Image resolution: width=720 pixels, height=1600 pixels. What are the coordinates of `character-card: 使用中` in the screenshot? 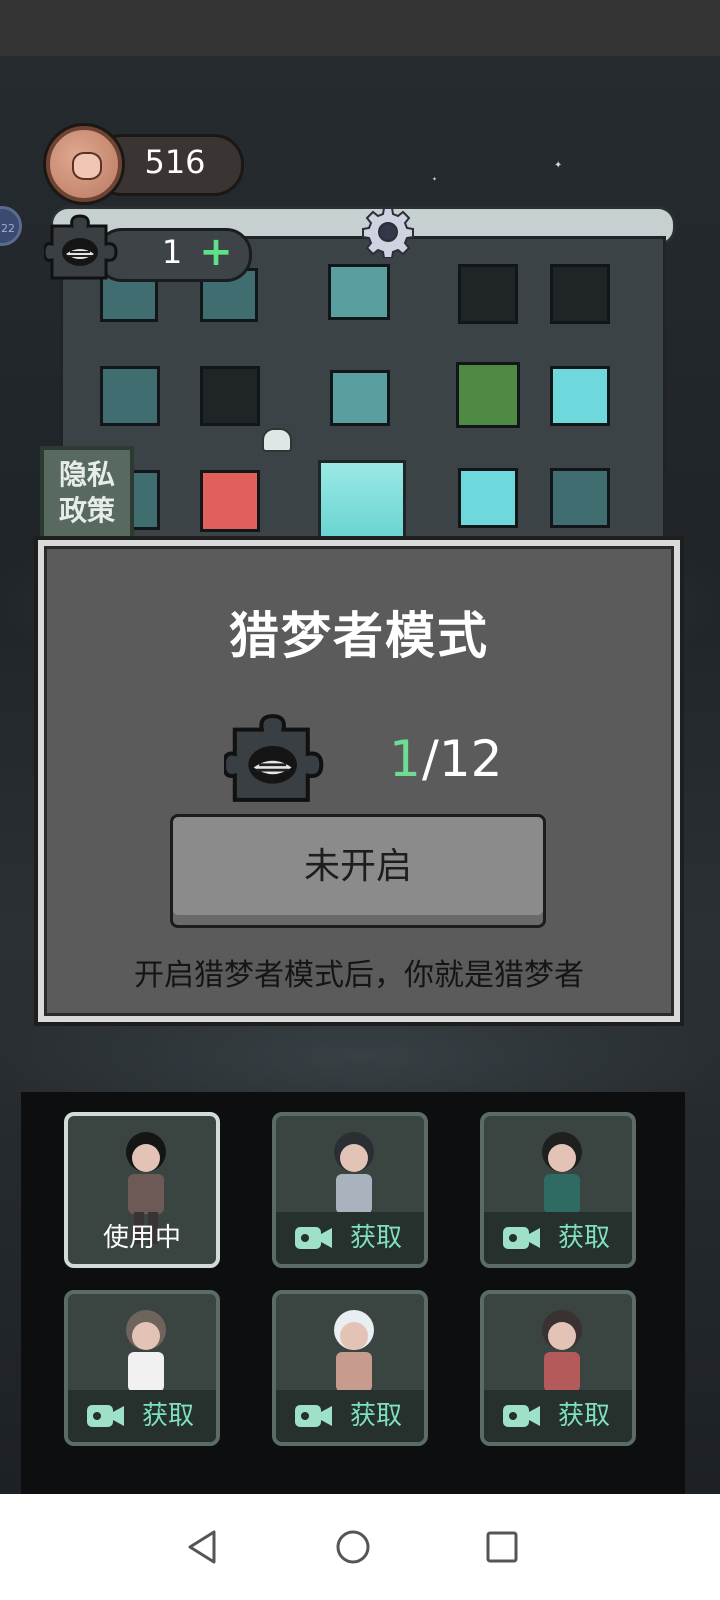 It's located at (142, 1190).